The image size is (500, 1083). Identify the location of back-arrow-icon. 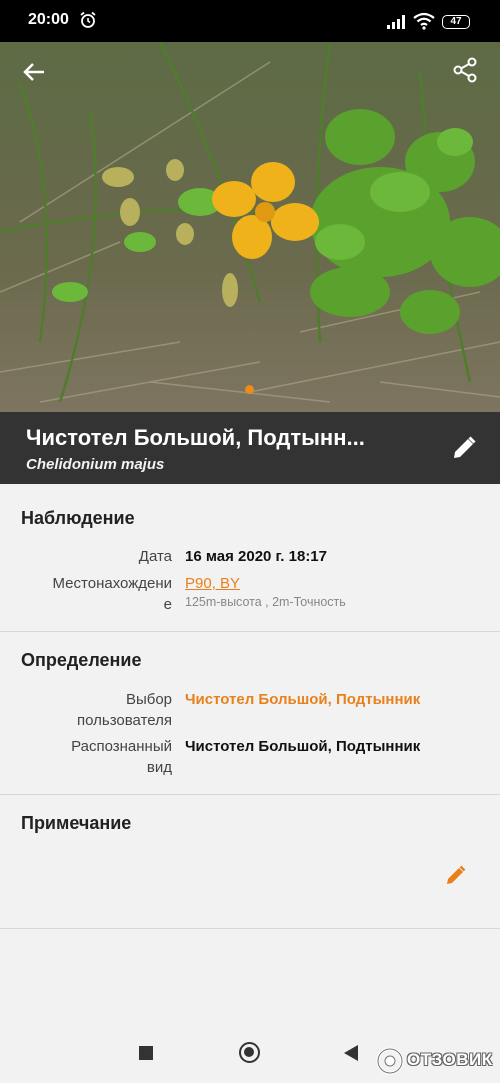
(34, 72).